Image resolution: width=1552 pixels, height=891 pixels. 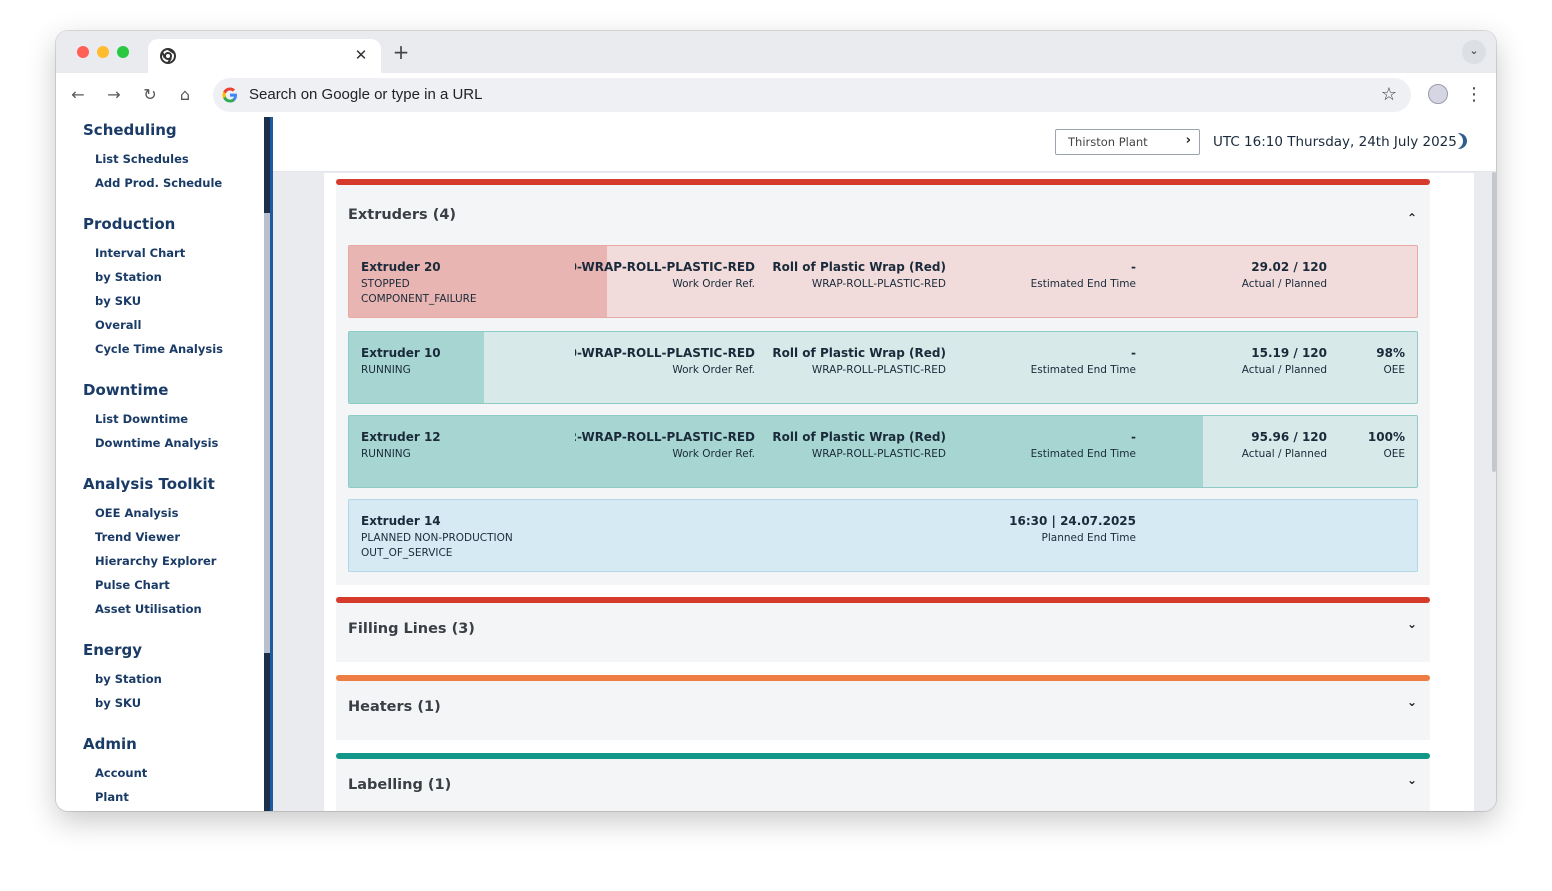 What do you see at coordinates (385, 284) in the screenshot?
I see `station-status: STOPPED` at bounding box center [385, 284].